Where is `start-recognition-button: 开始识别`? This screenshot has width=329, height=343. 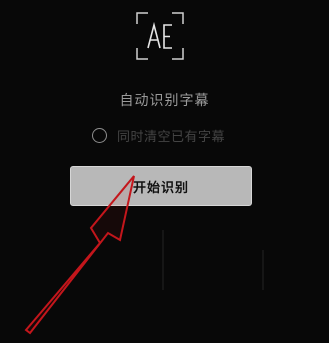 start-recognition-button: 开始识别 is located at coordinates (161, 186).